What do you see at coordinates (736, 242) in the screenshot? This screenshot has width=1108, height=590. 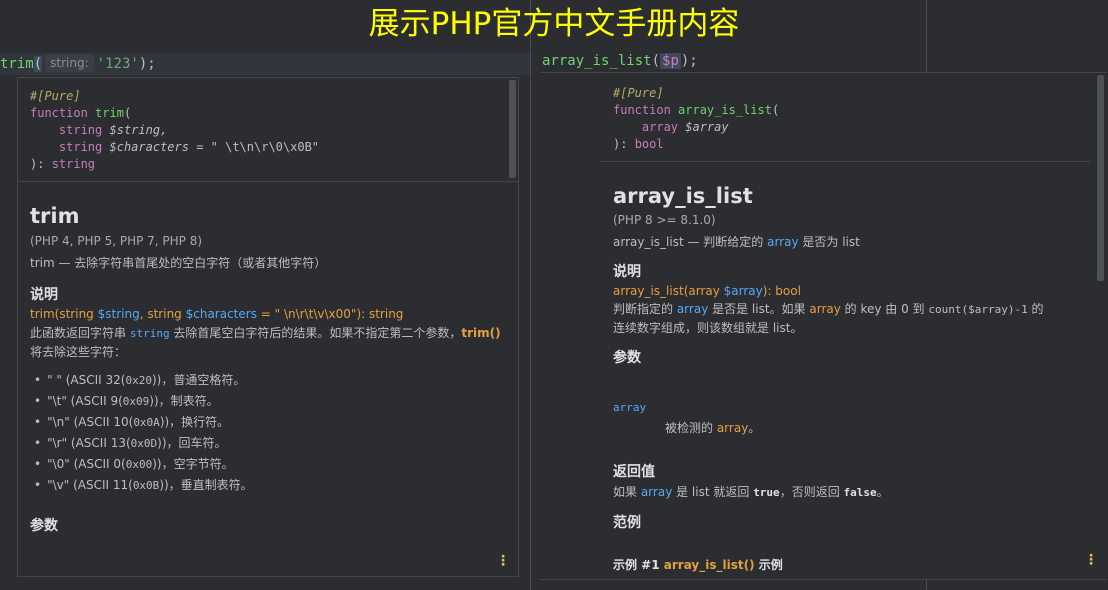 I see `doc-summary: array_is_list — 判断给定的 array 是否为 list` at bounding box center [736, 242].